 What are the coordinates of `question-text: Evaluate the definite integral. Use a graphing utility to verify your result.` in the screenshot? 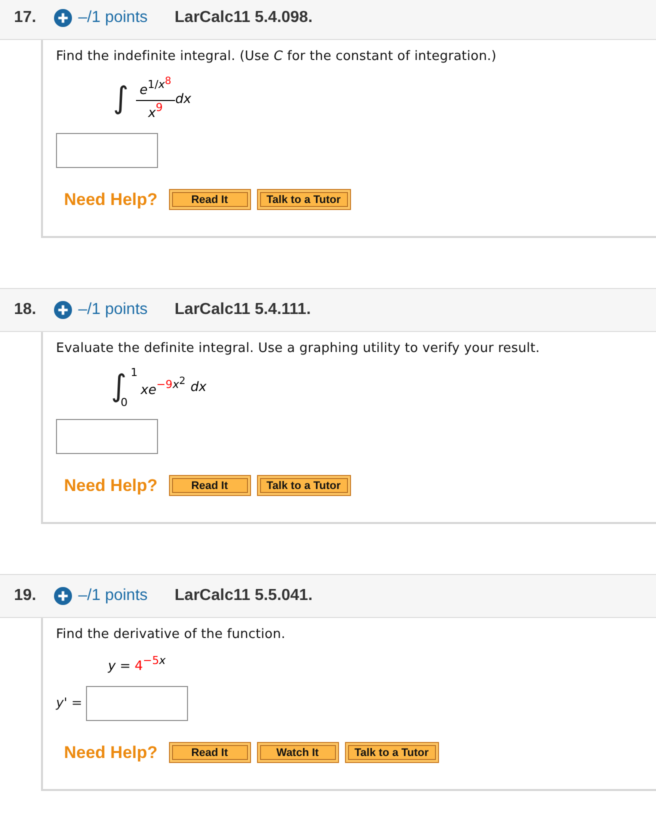 It's located at (298, 349).